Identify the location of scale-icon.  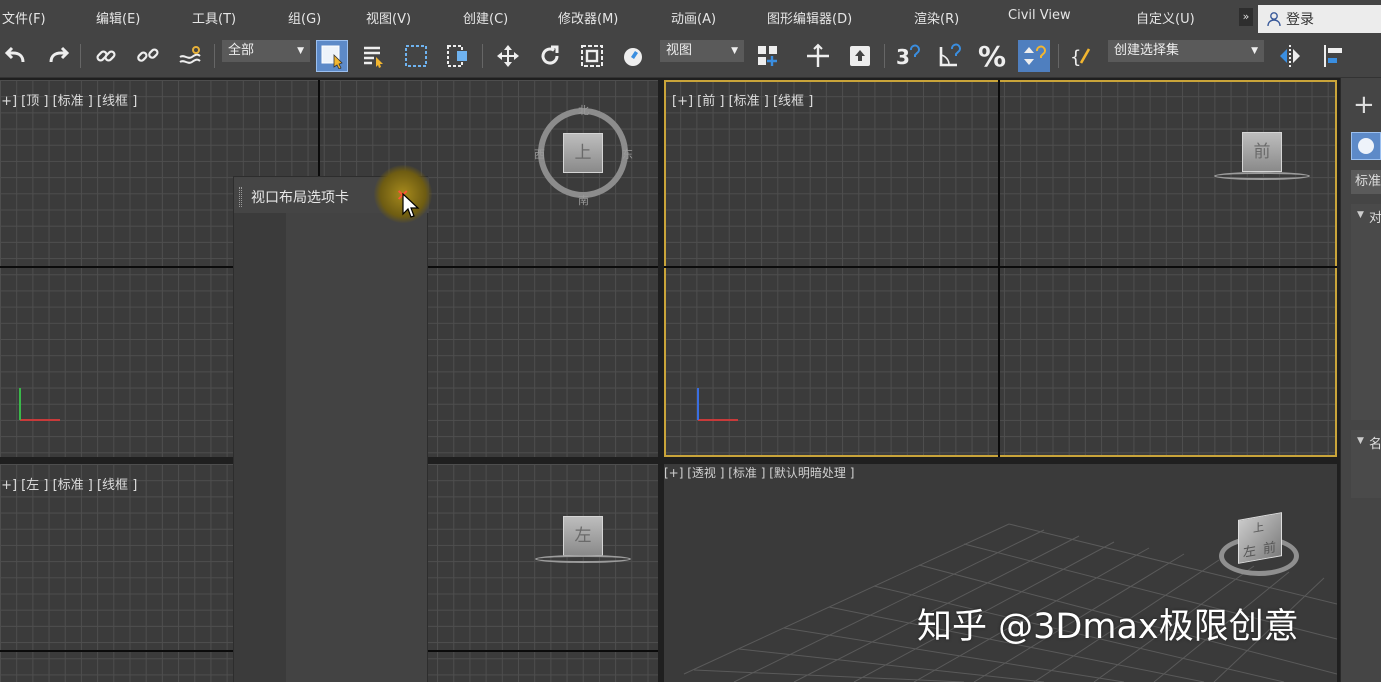
(592, 56).